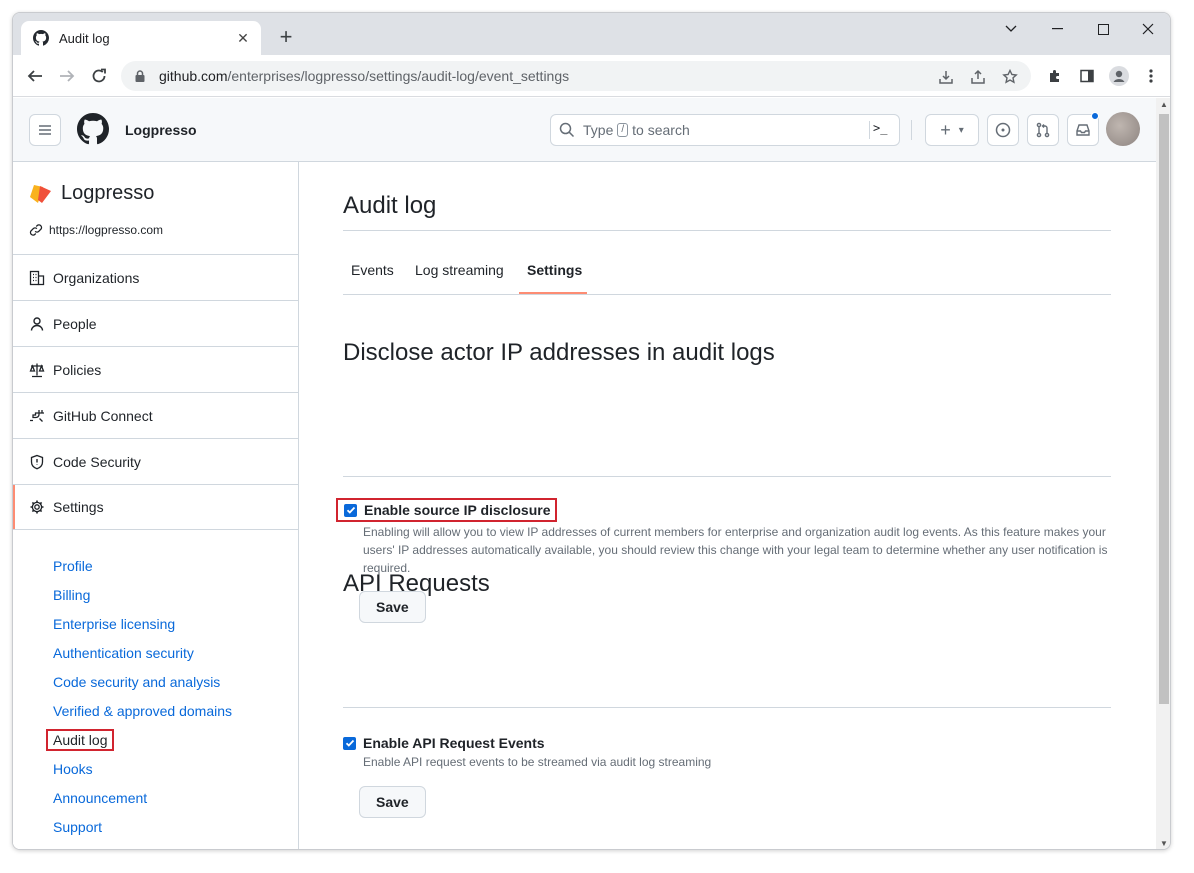 This screenshot has height=873, width=1194. What do you see at coordinates (961, 130) in the screenshot?
I see `caret-down-icon: ▾` at bounding box center [961, 130].